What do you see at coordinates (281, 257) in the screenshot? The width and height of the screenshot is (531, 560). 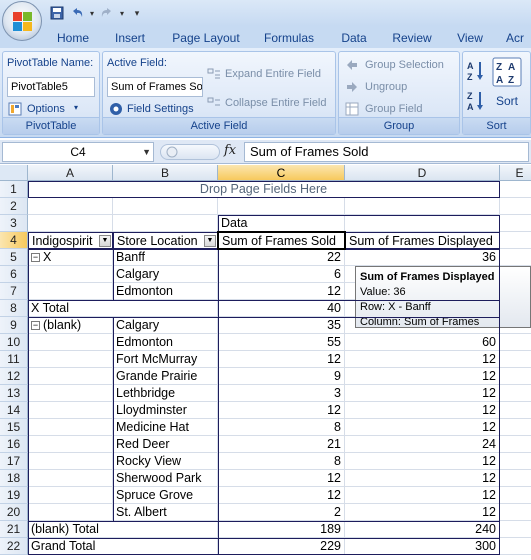 I see `frames-sold-value: 22` at bounding box center [281, 257].